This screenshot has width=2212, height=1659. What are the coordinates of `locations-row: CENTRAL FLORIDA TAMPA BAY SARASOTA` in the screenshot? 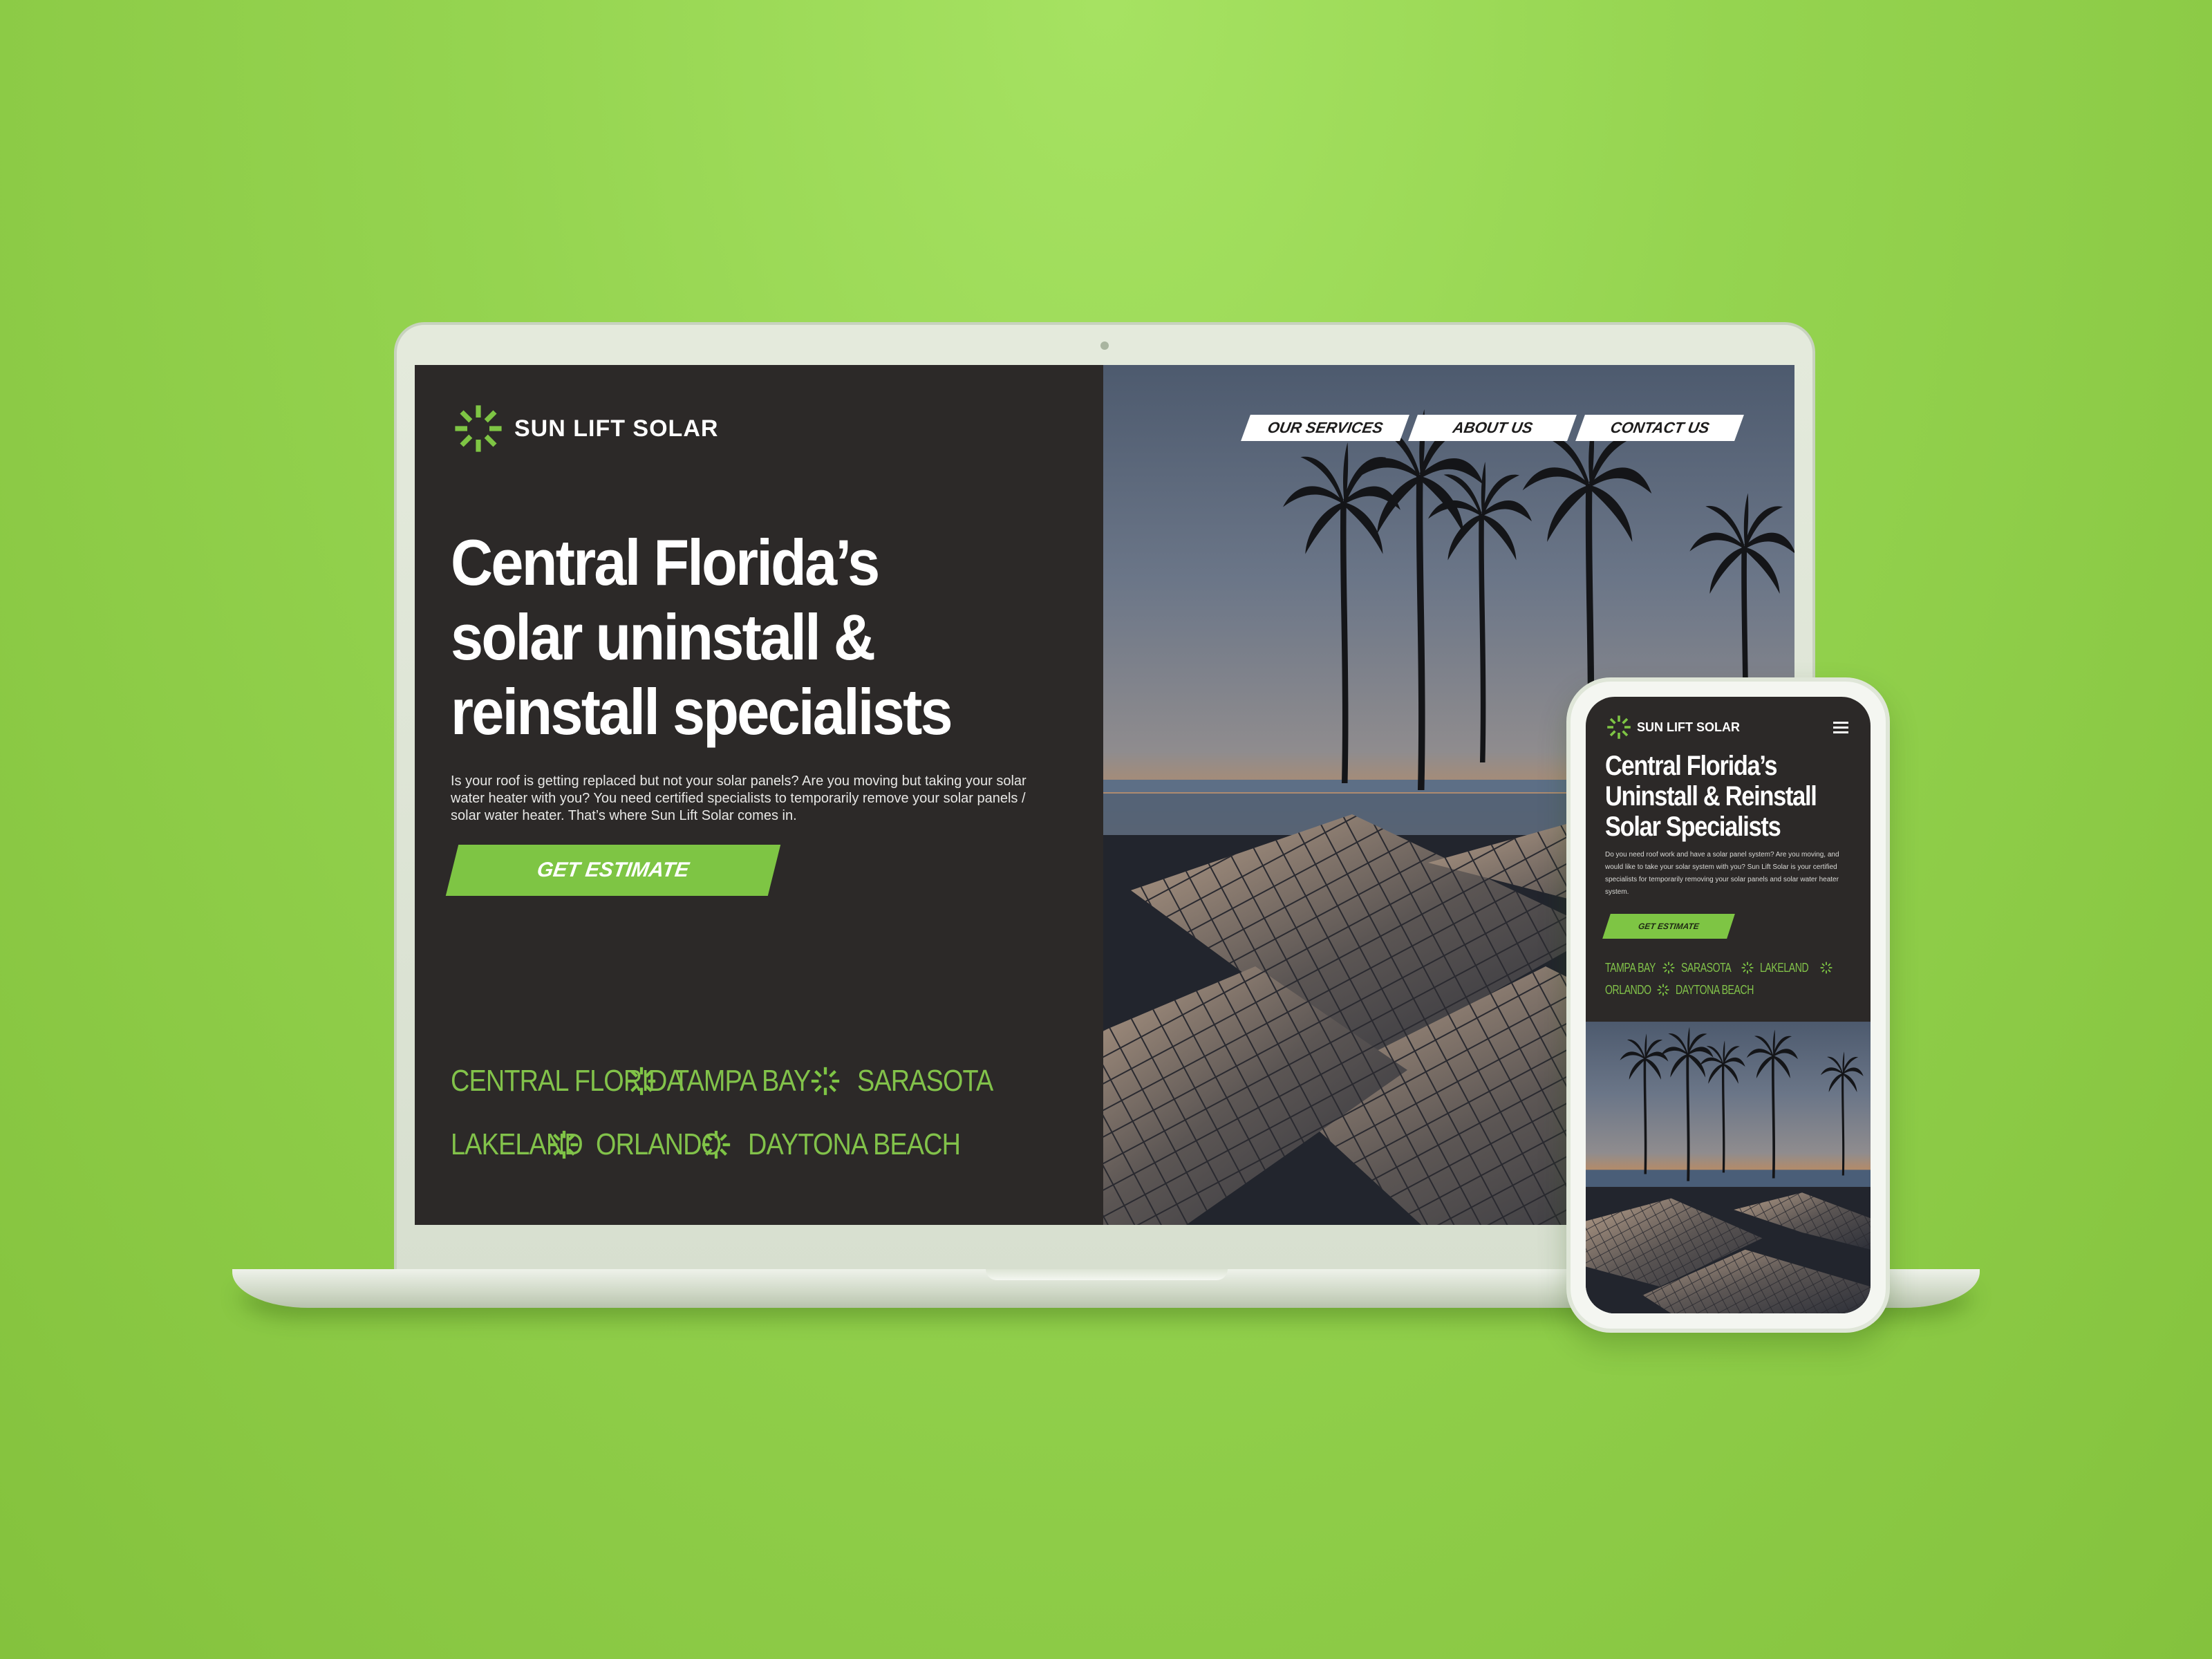 It's located at (769, 1081).